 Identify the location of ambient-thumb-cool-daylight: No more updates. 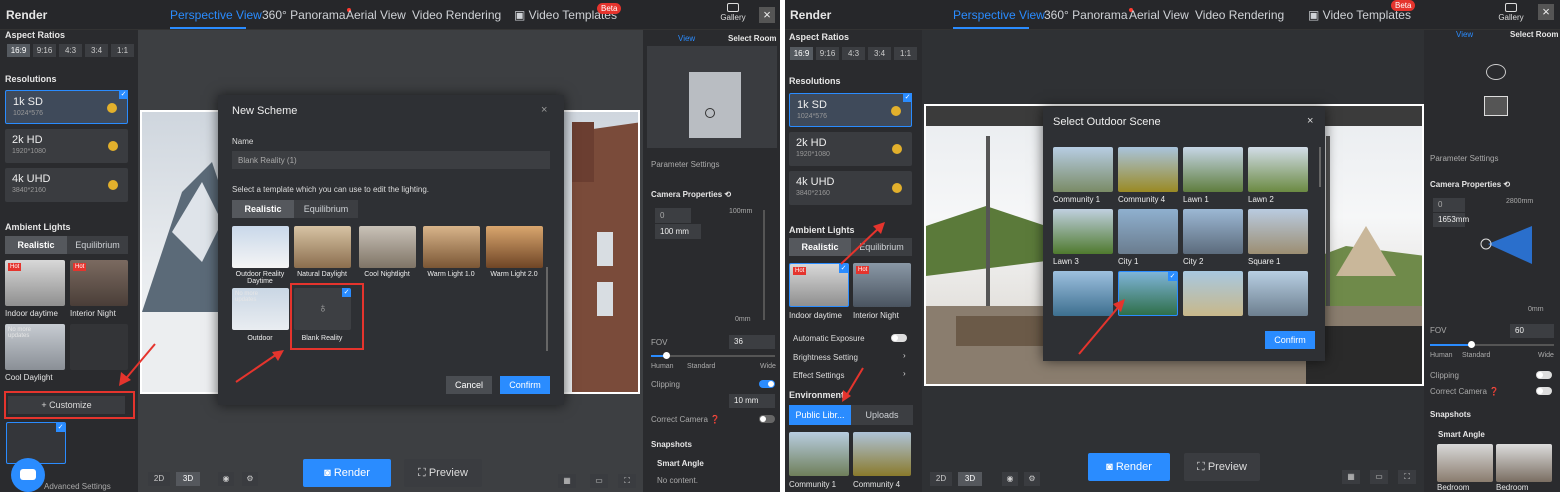
(35, 347).